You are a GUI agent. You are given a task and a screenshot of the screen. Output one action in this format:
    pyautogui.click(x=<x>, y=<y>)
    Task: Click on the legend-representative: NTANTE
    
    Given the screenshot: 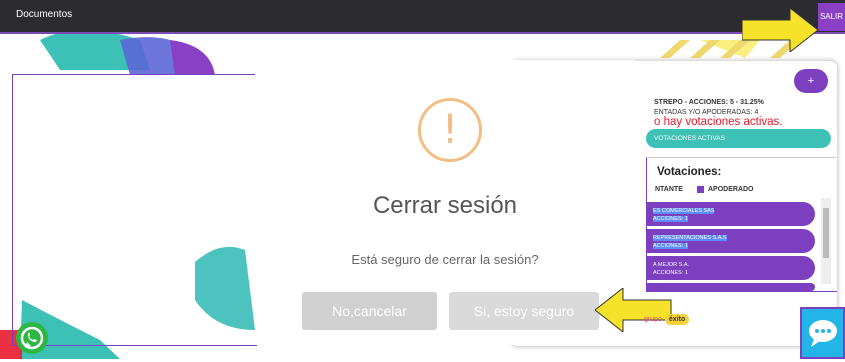 What is the action you would take?
    pyautogui.click(x=669, y=189)
    